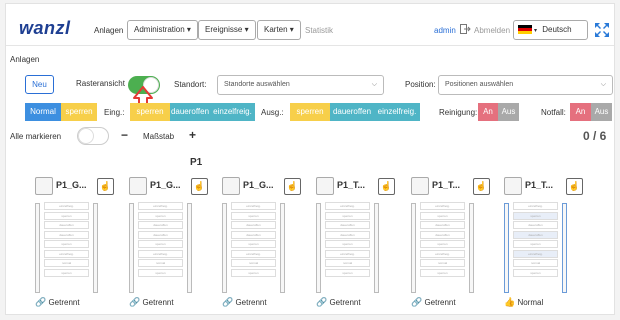  Describe the element at coordinates (160, 263) in the screenshot. I see `lane-cell: normal` at that location.